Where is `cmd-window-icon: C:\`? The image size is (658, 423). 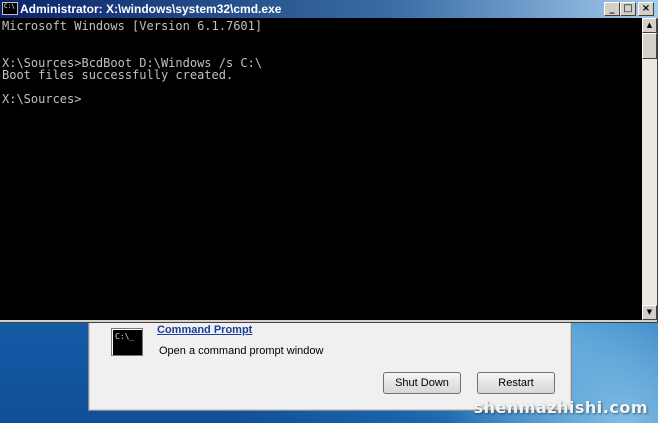
cmd-window-icon: C:\ is located at coordinates (10, 8).